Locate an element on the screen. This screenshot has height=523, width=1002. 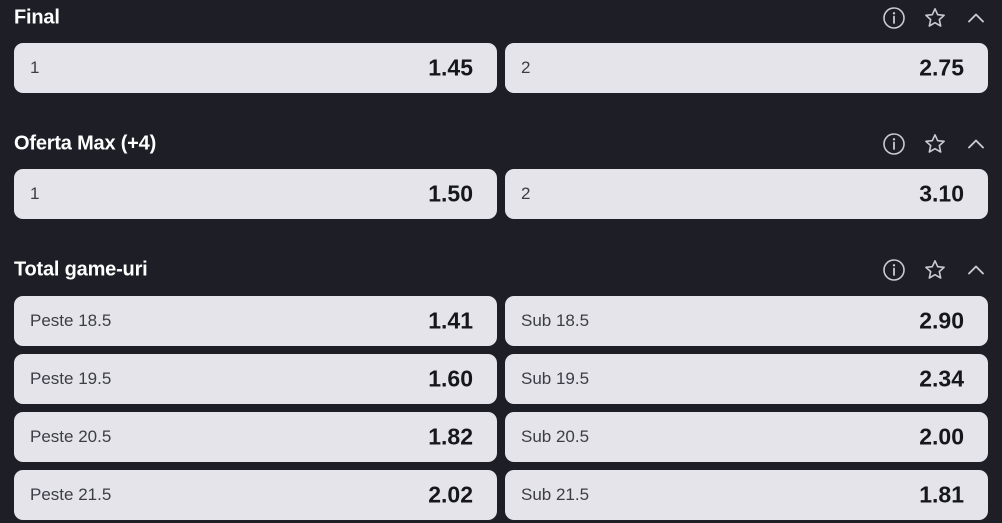
market-header: Final is located at coordinates (501, 18).